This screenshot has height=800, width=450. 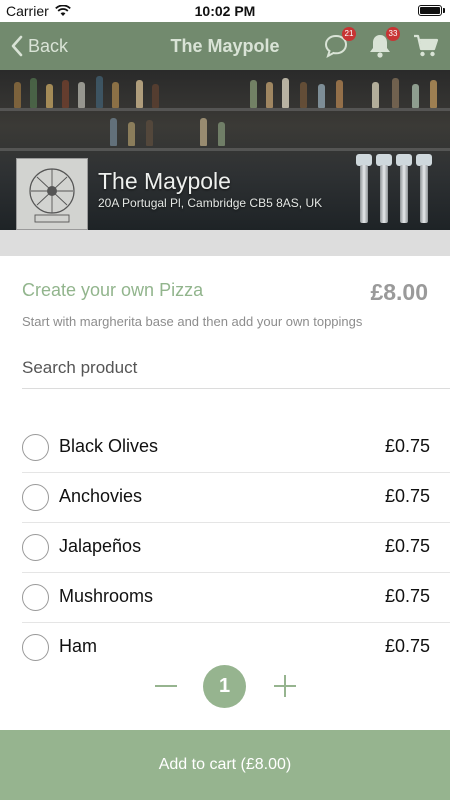 What do you see at coordinates (78, 646) in the screenshot?
I see `topping-name: Ham` at bounding box center [78, 646].